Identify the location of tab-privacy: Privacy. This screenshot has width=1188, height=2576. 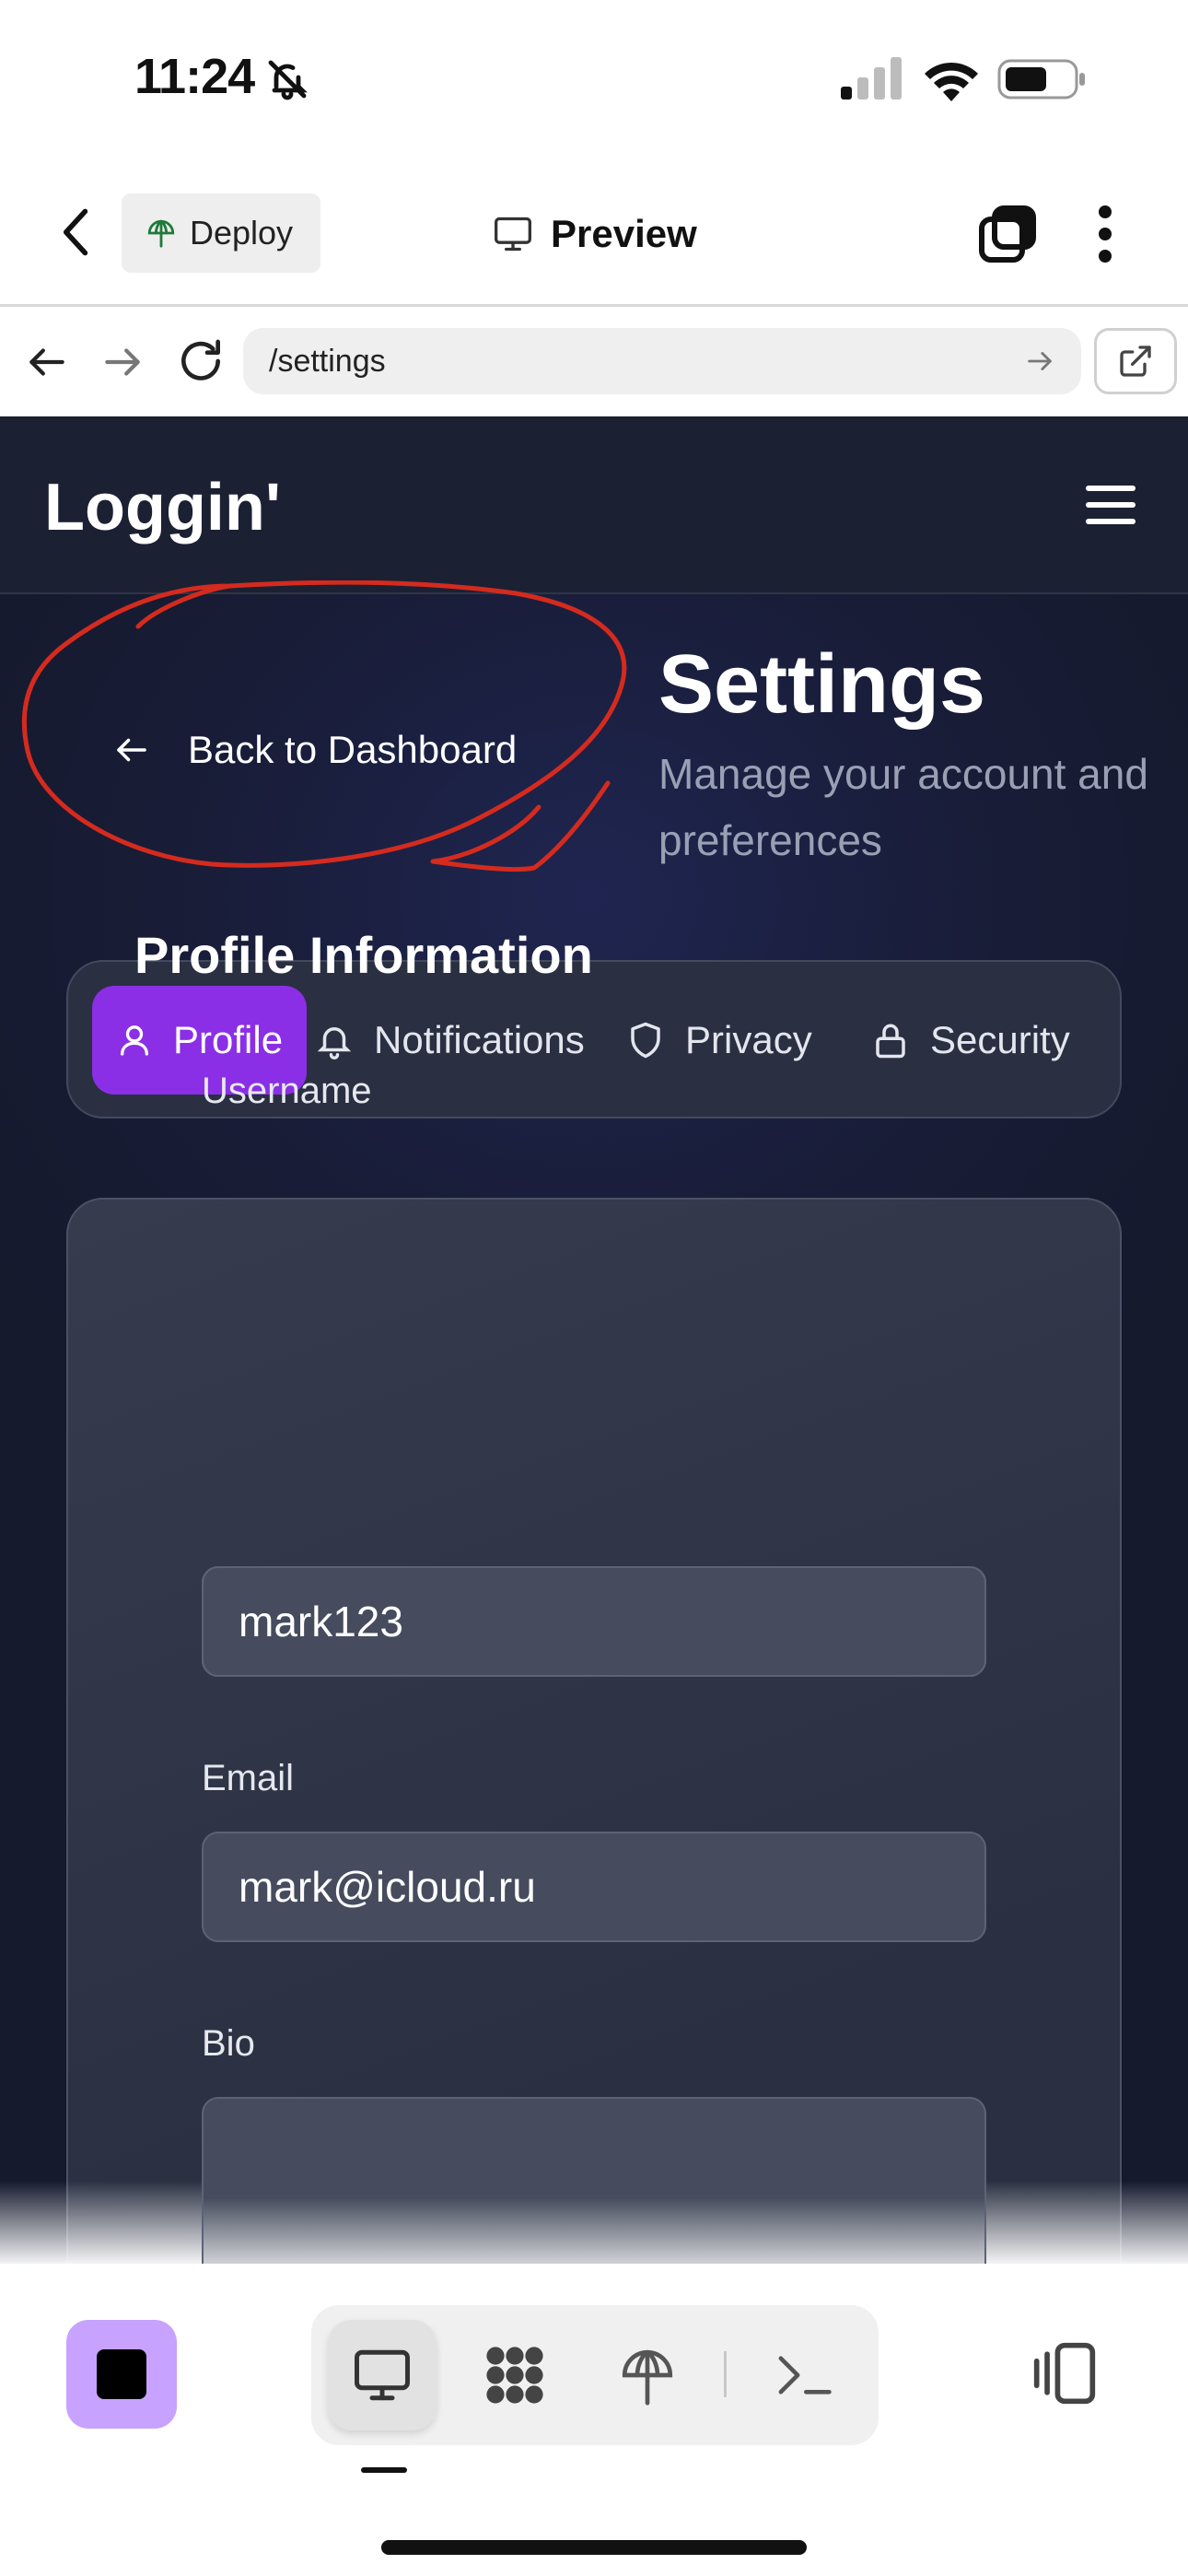
(719, 1040).